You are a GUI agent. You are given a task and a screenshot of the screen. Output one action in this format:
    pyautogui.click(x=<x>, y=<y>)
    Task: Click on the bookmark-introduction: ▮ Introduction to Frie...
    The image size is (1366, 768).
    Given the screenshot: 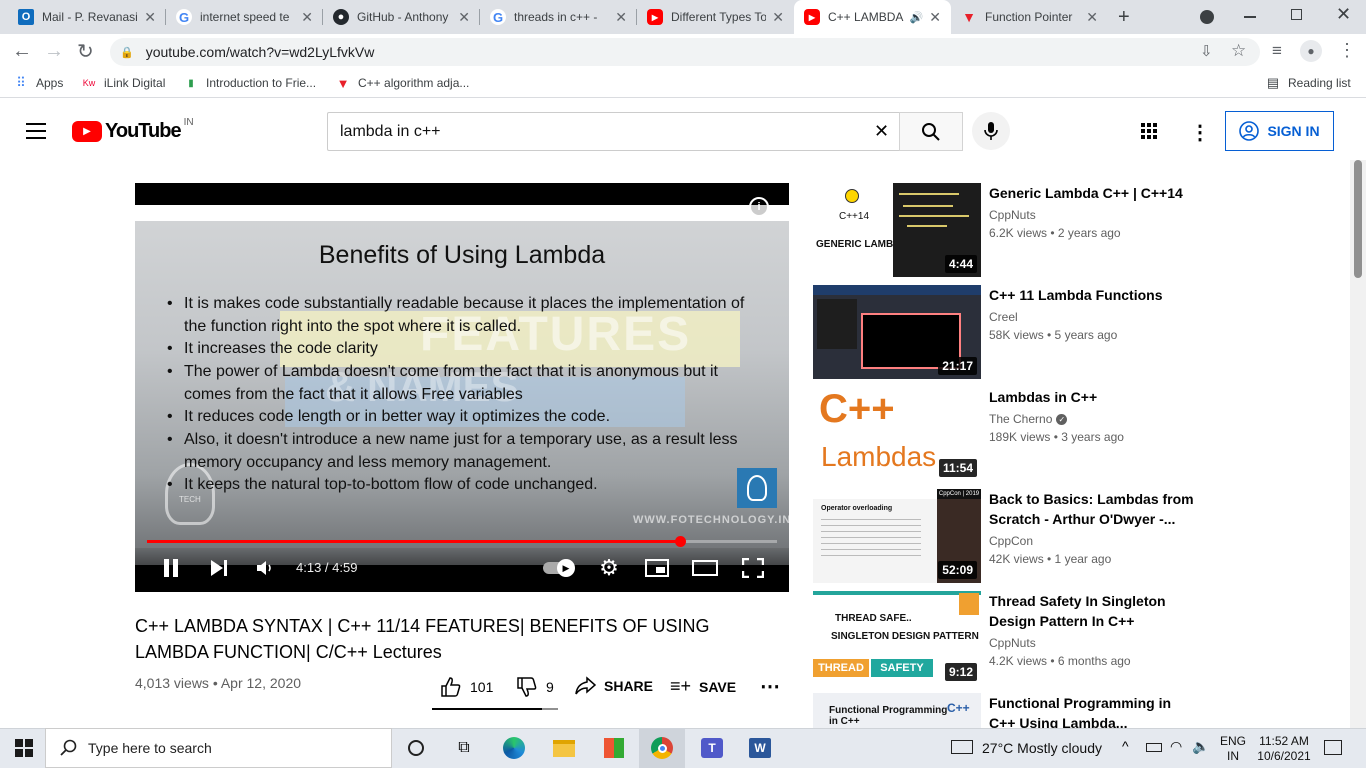 What is the action you would take?
    pyautogui.click(x=250, y=83)
    